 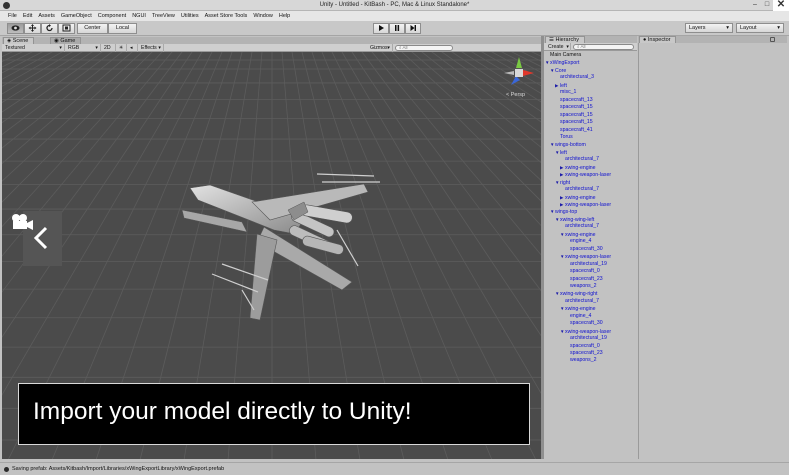 I want to click on 2d-toggle: 2D, so click(x=108, y=48).